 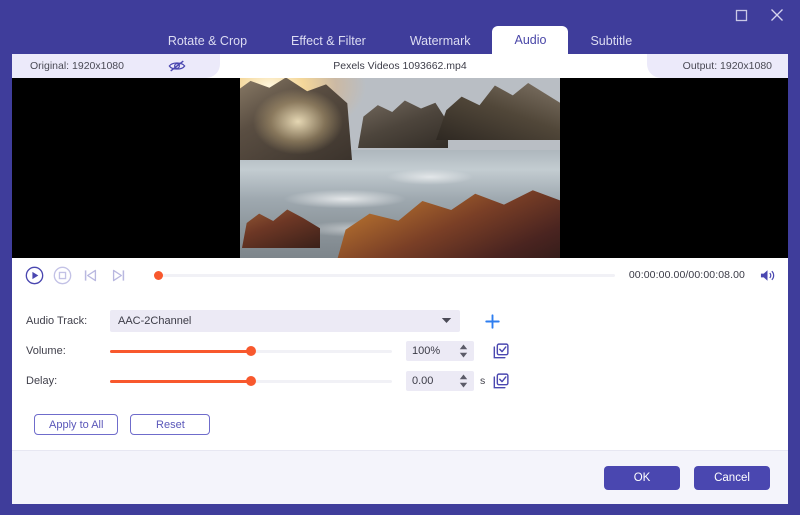 What do you see at coordinates (400, 477) in the screenshot?
I see `dialog-footer: OK Cancel` at bounding box center [400, 477].